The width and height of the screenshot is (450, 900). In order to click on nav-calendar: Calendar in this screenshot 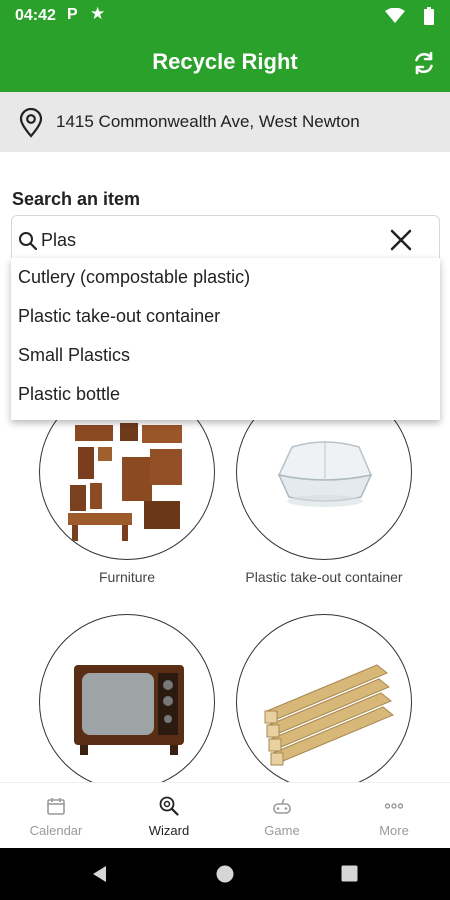, I will do `click(56, 816)`.